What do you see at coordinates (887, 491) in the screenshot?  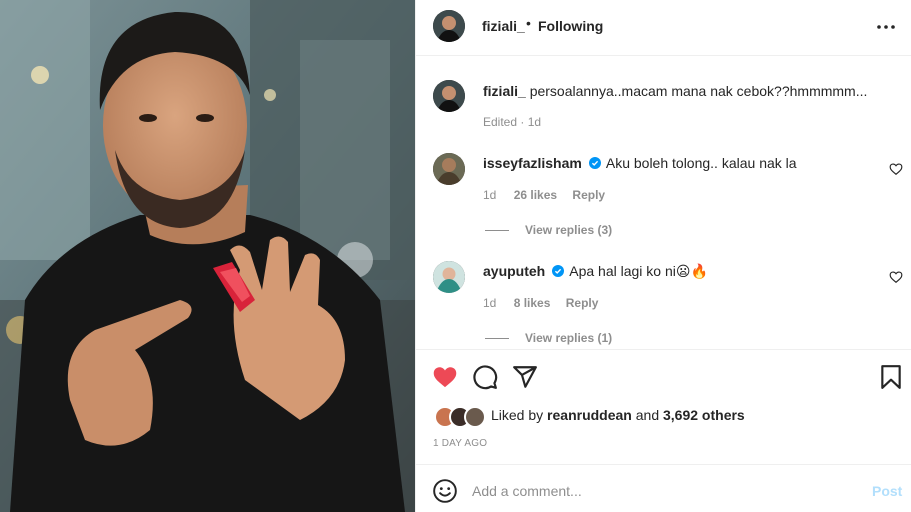 I see `post-button: Post` at bounding box center [887, 491].